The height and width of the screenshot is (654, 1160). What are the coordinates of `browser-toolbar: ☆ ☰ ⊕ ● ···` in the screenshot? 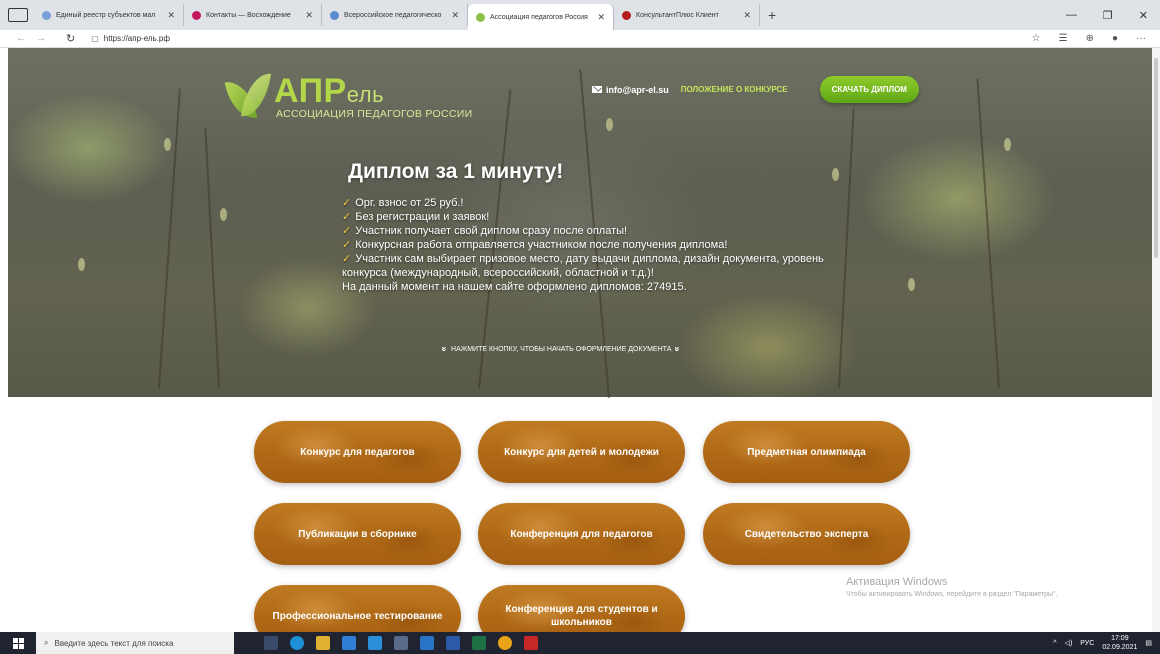 It's located at (1096, 38).